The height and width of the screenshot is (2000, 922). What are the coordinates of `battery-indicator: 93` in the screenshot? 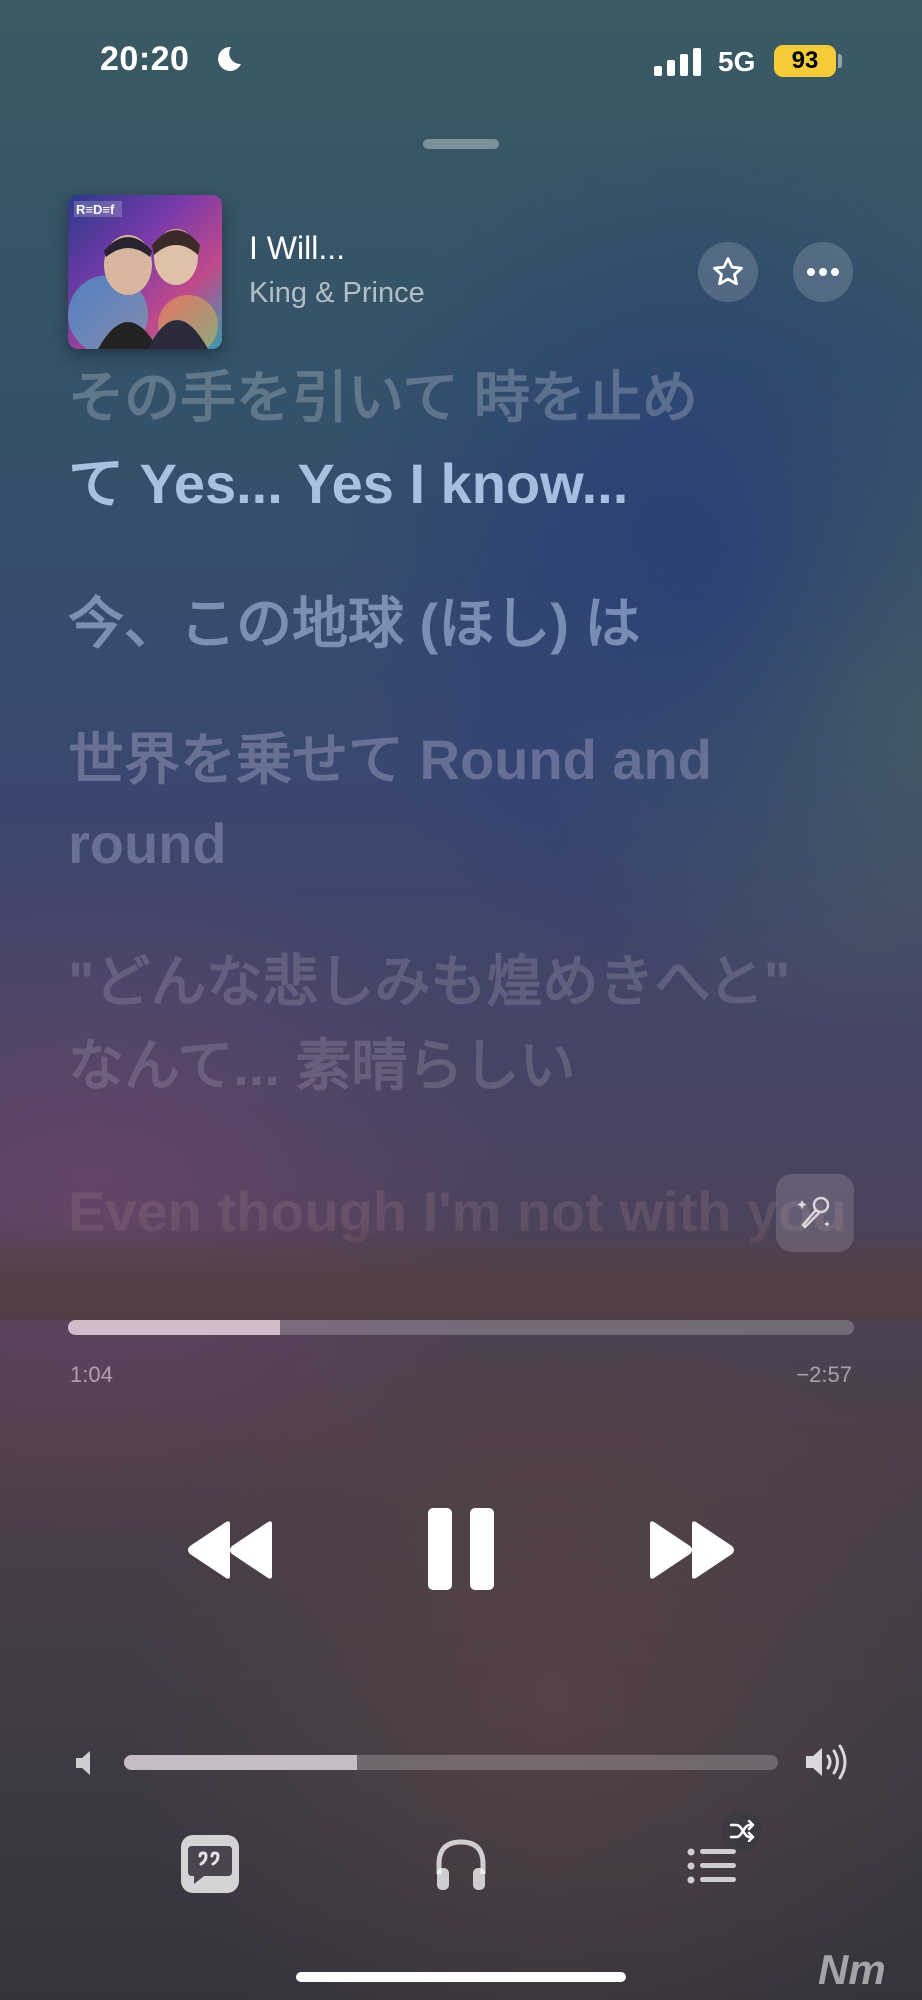 It's located at (805, 61).